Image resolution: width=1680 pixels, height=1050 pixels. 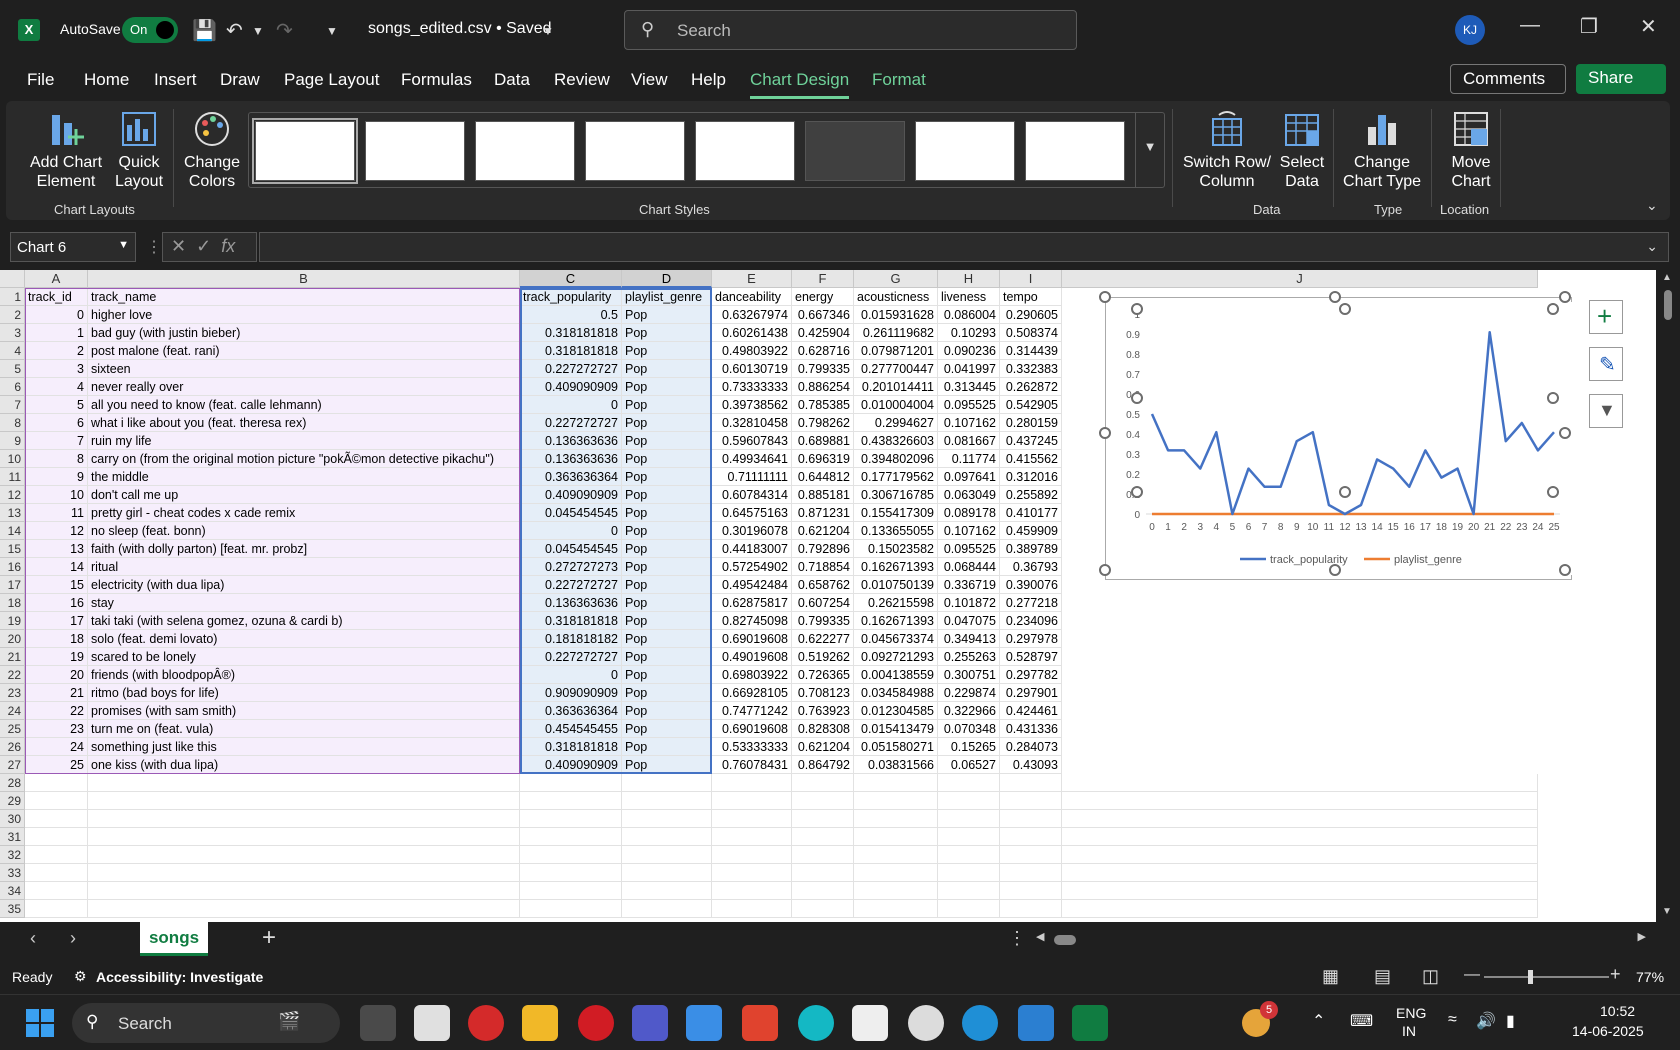 I want to click on cell: 0.089178, so click(x=969, y=513).